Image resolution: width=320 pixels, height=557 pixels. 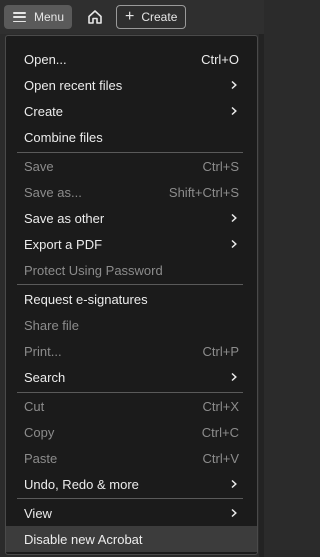 I want to click on menu-item-disable-new-acrobat: Disable new Acrobat, so click(x=131, y=539).